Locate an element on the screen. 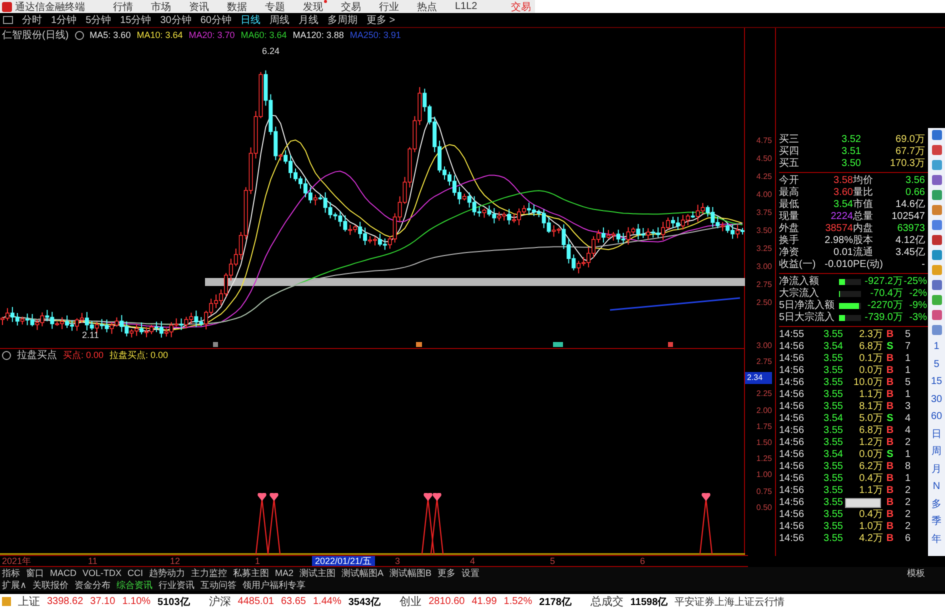 This screenshot has width=945, height=609. period-tab: 分时 is located at coordinates (32, 20).